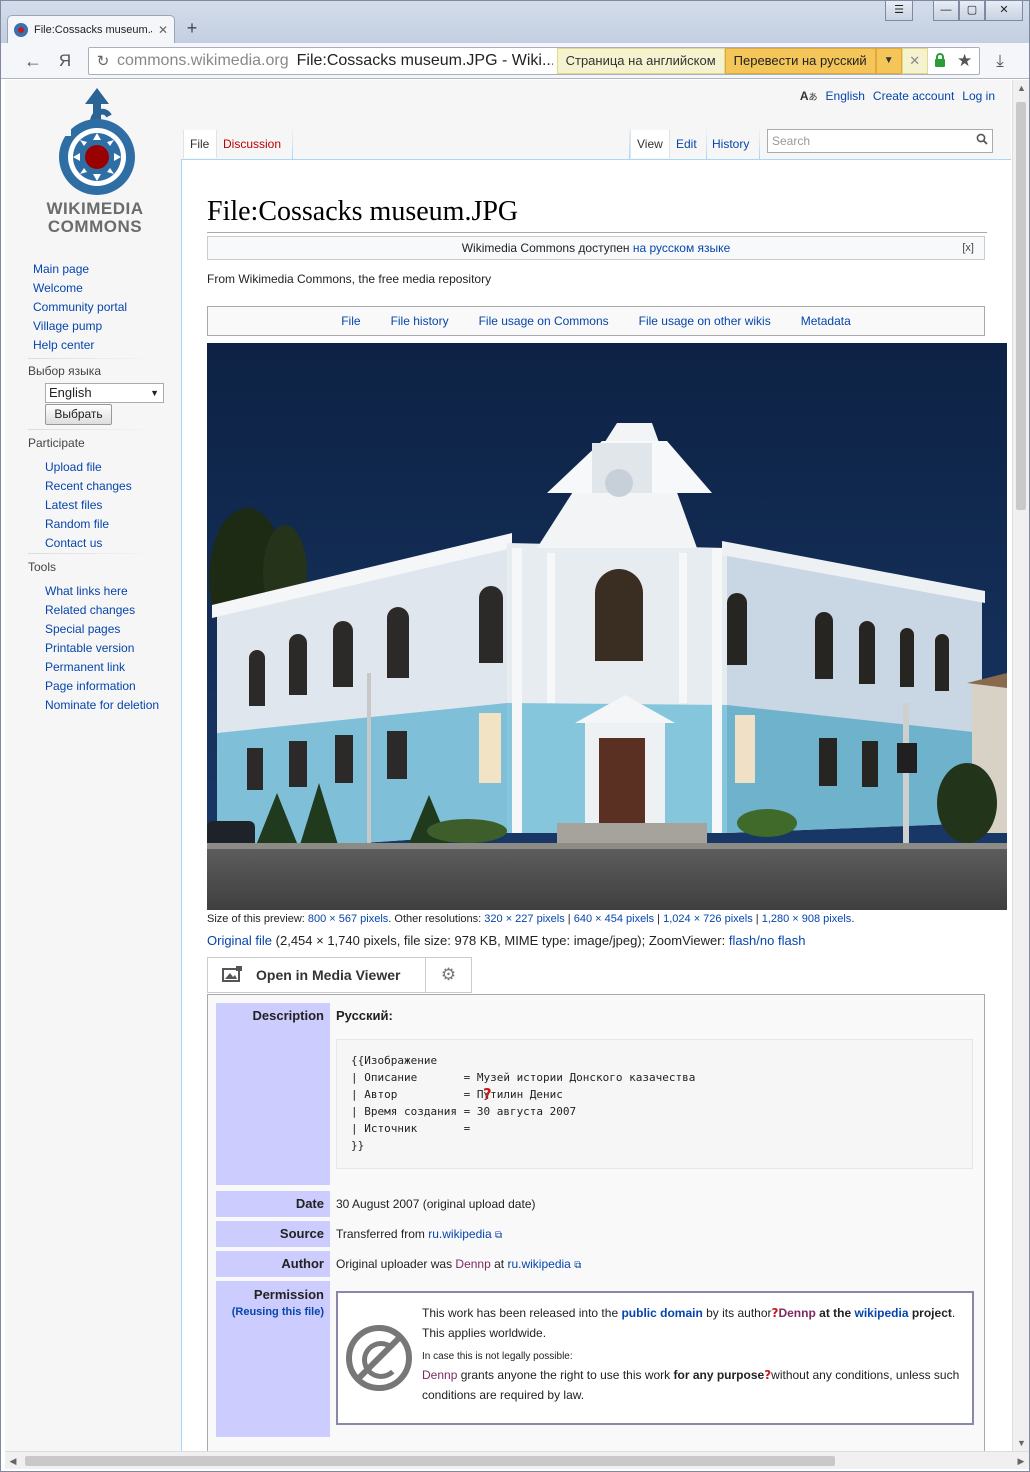 This screenshot has height=1472, width=1030. I want to click on tab-divider, so click(759, 143).